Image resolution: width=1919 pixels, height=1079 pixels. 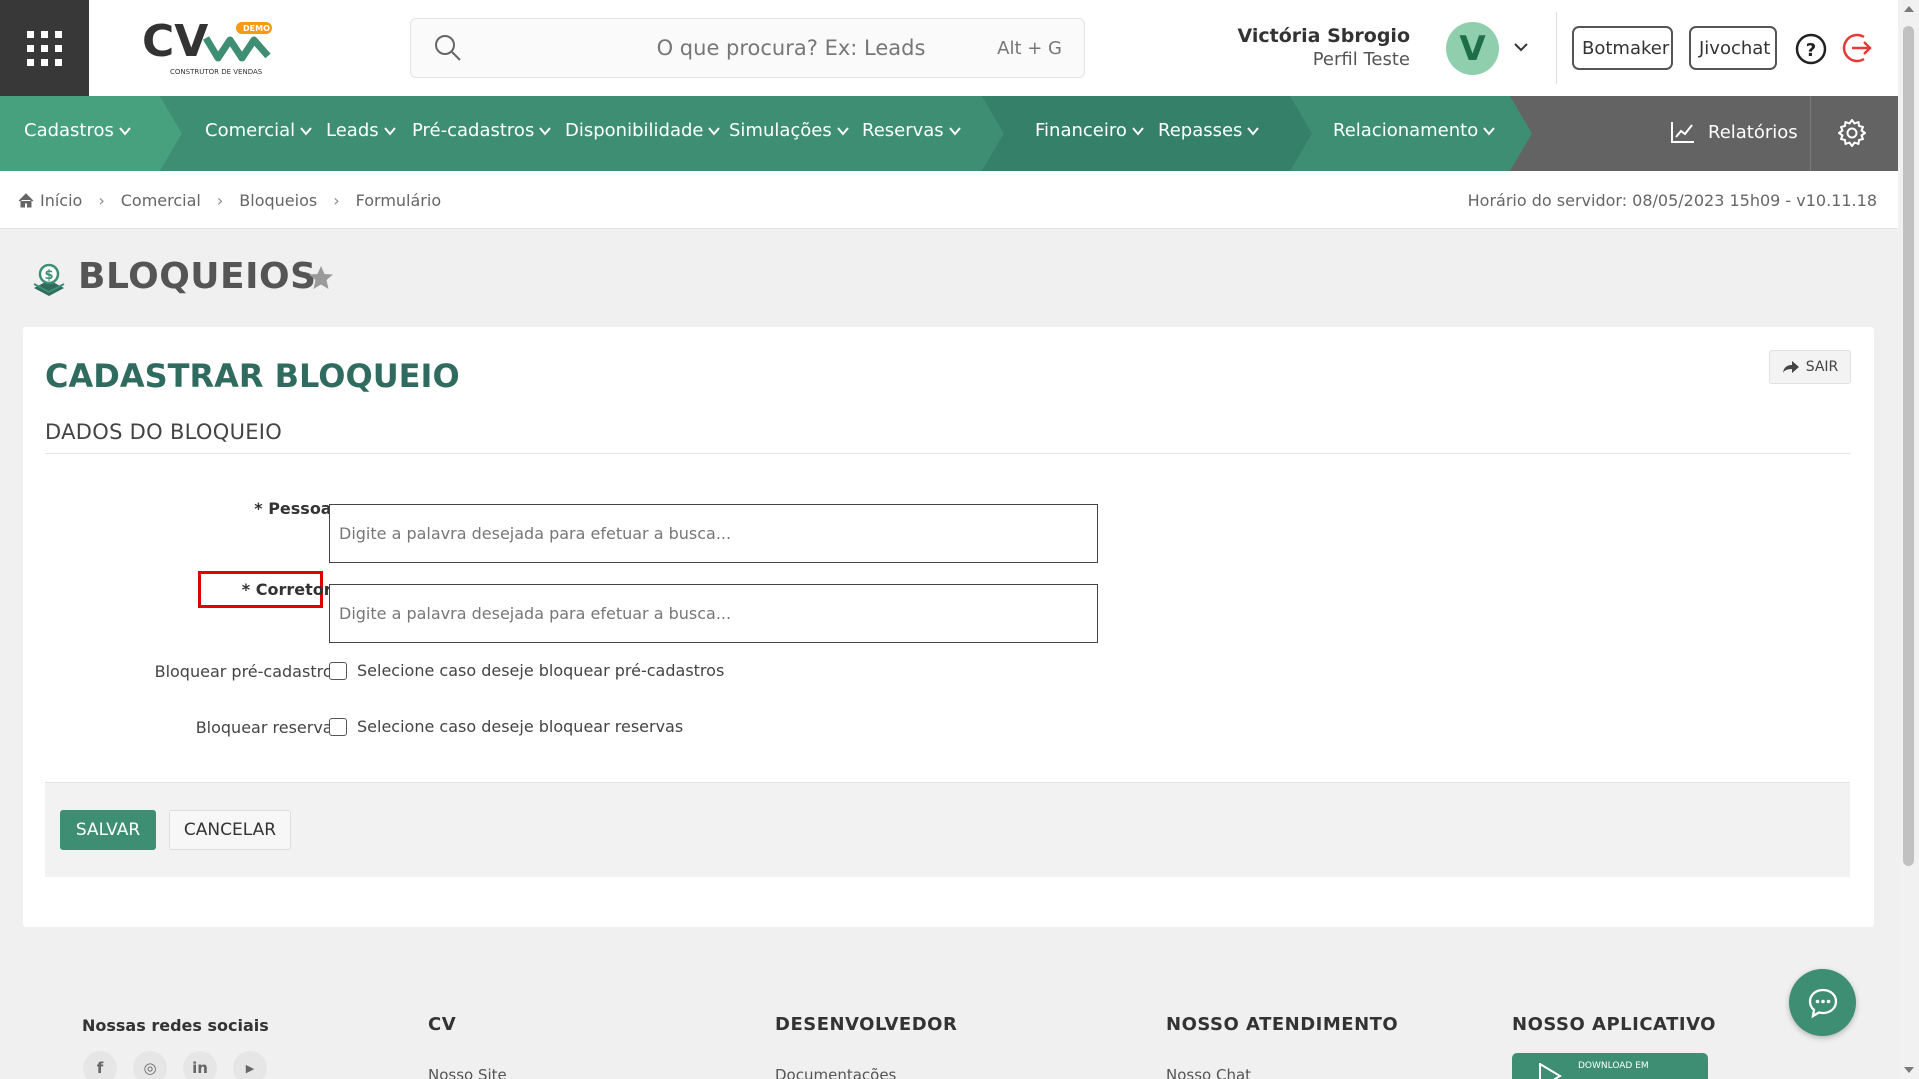 What do you see at coordinates (338, 726) in the screenshot?
I see `bloquear-reserva-checkbox` at bounding box center [338, 726].